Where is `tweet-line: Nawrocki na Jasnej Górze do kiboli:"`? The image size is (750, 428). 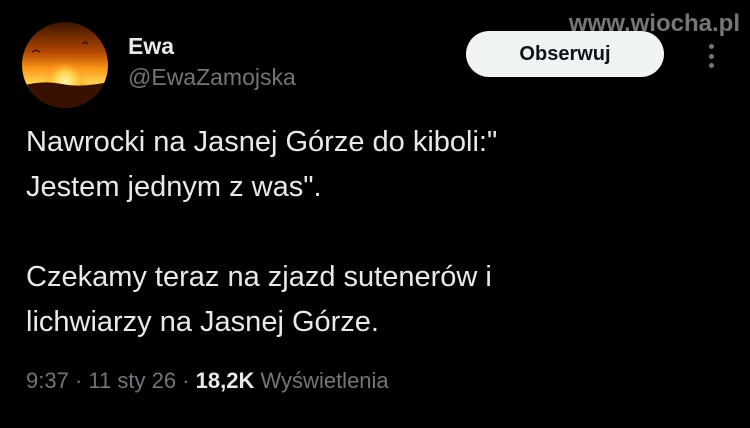 tweet-line: Nawrocki na Jasnej Górze do kiboli:" is located at coordinates (262, 142).